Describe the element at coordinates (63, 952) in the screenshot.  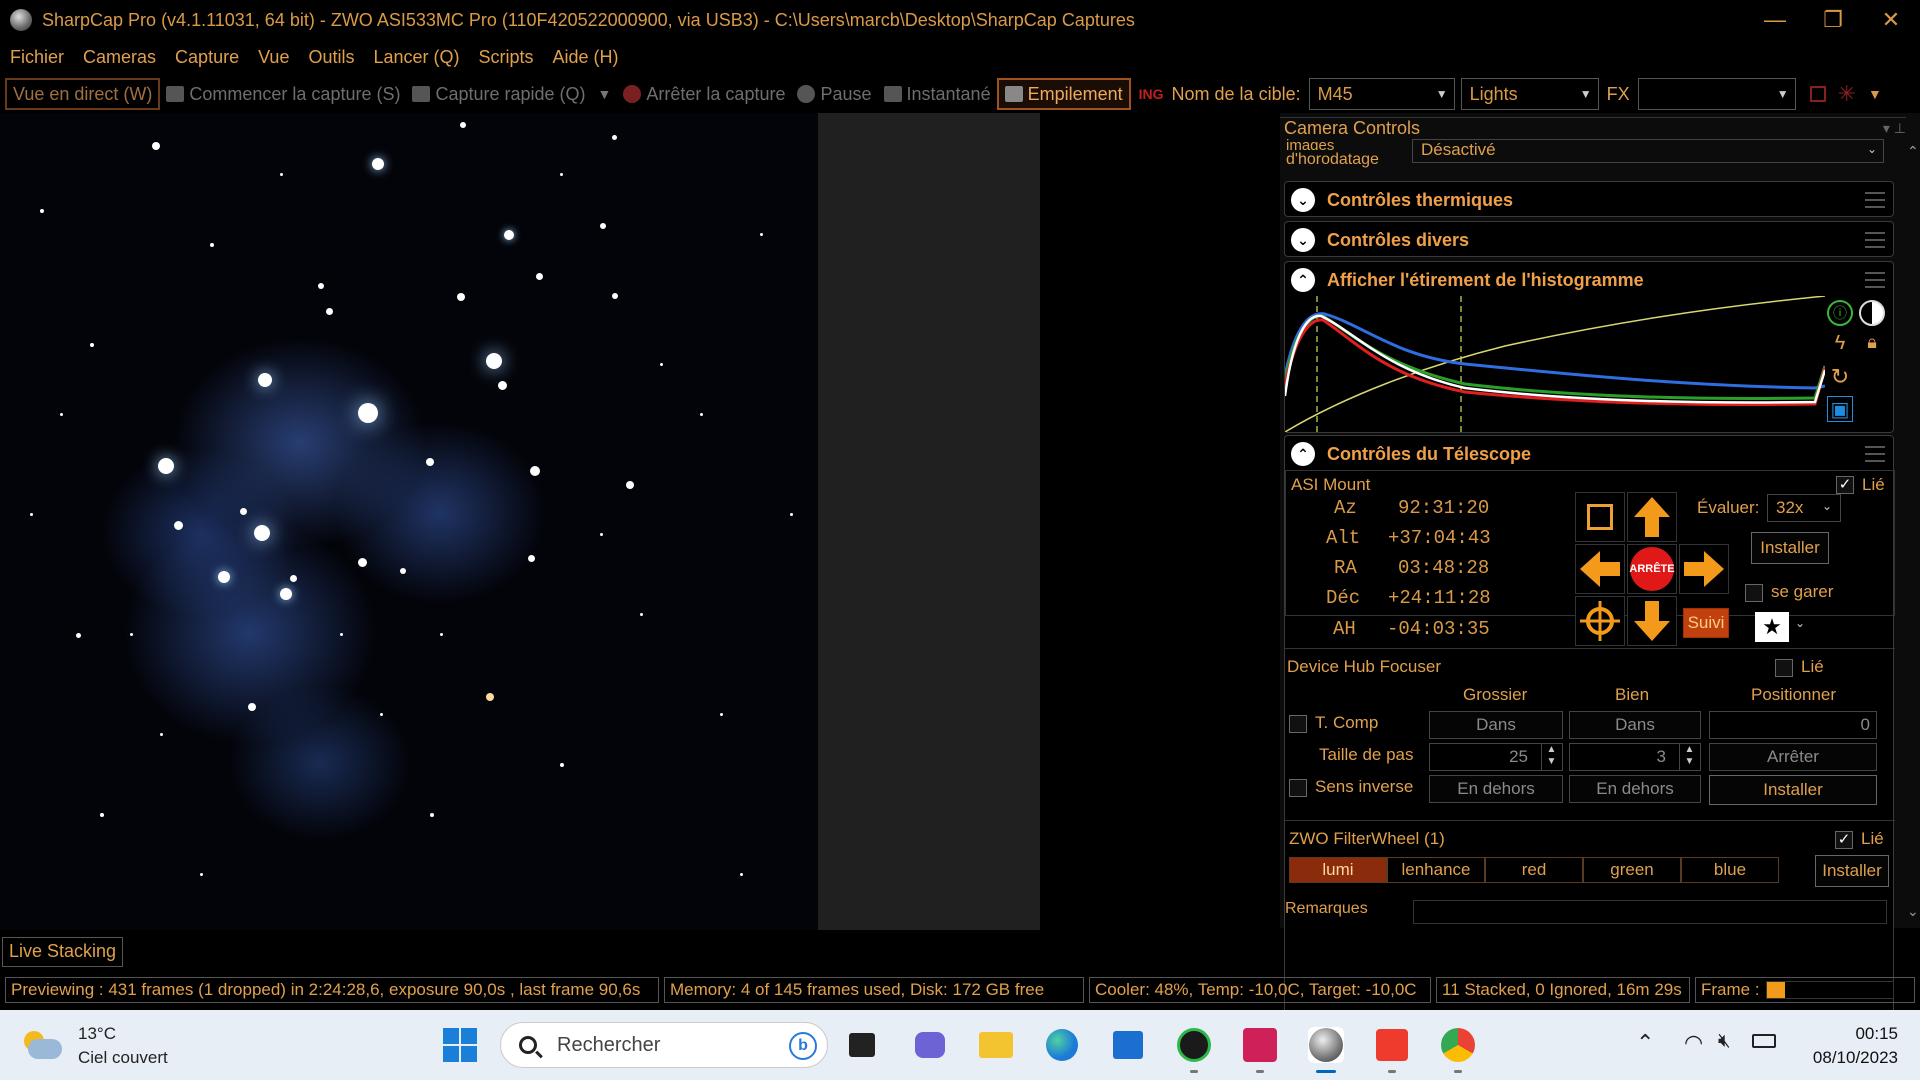
I see `live-stacking-tab: Live Stacking` at that location.